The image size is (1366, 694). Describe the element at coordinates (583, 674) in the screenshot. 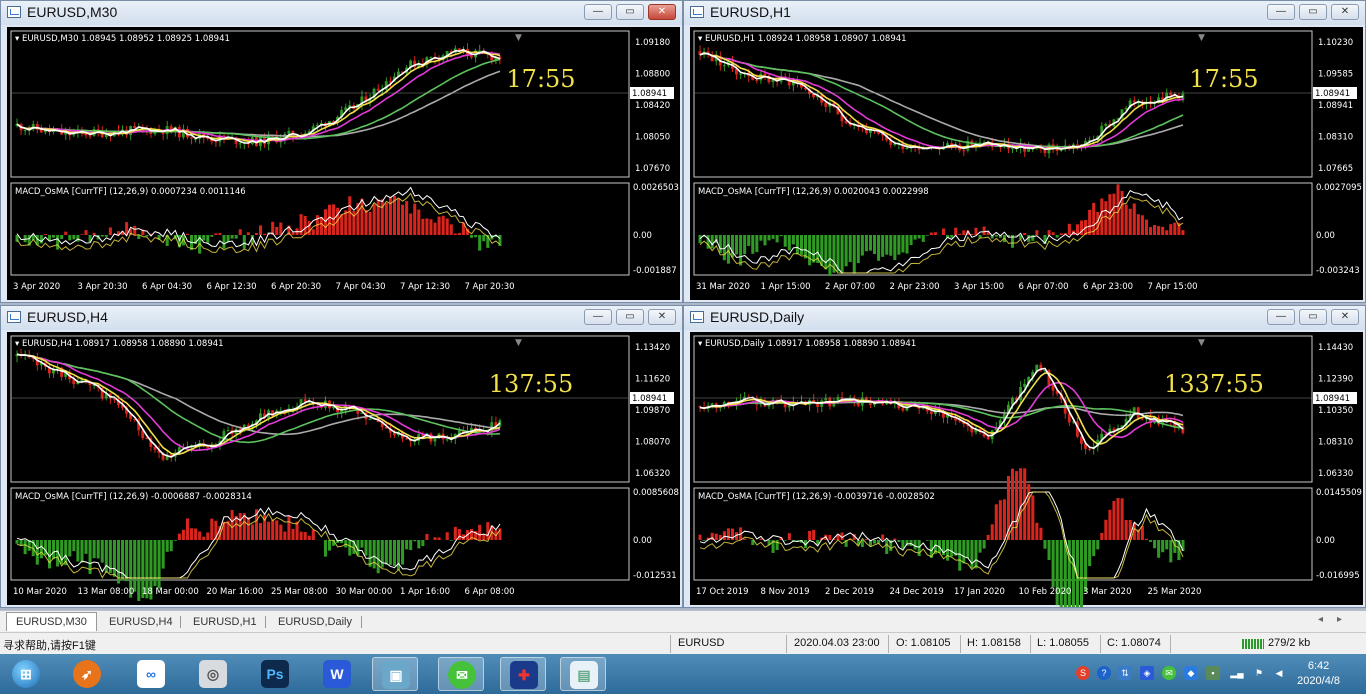

I see `taskbar-app-document: ▤` at that location.